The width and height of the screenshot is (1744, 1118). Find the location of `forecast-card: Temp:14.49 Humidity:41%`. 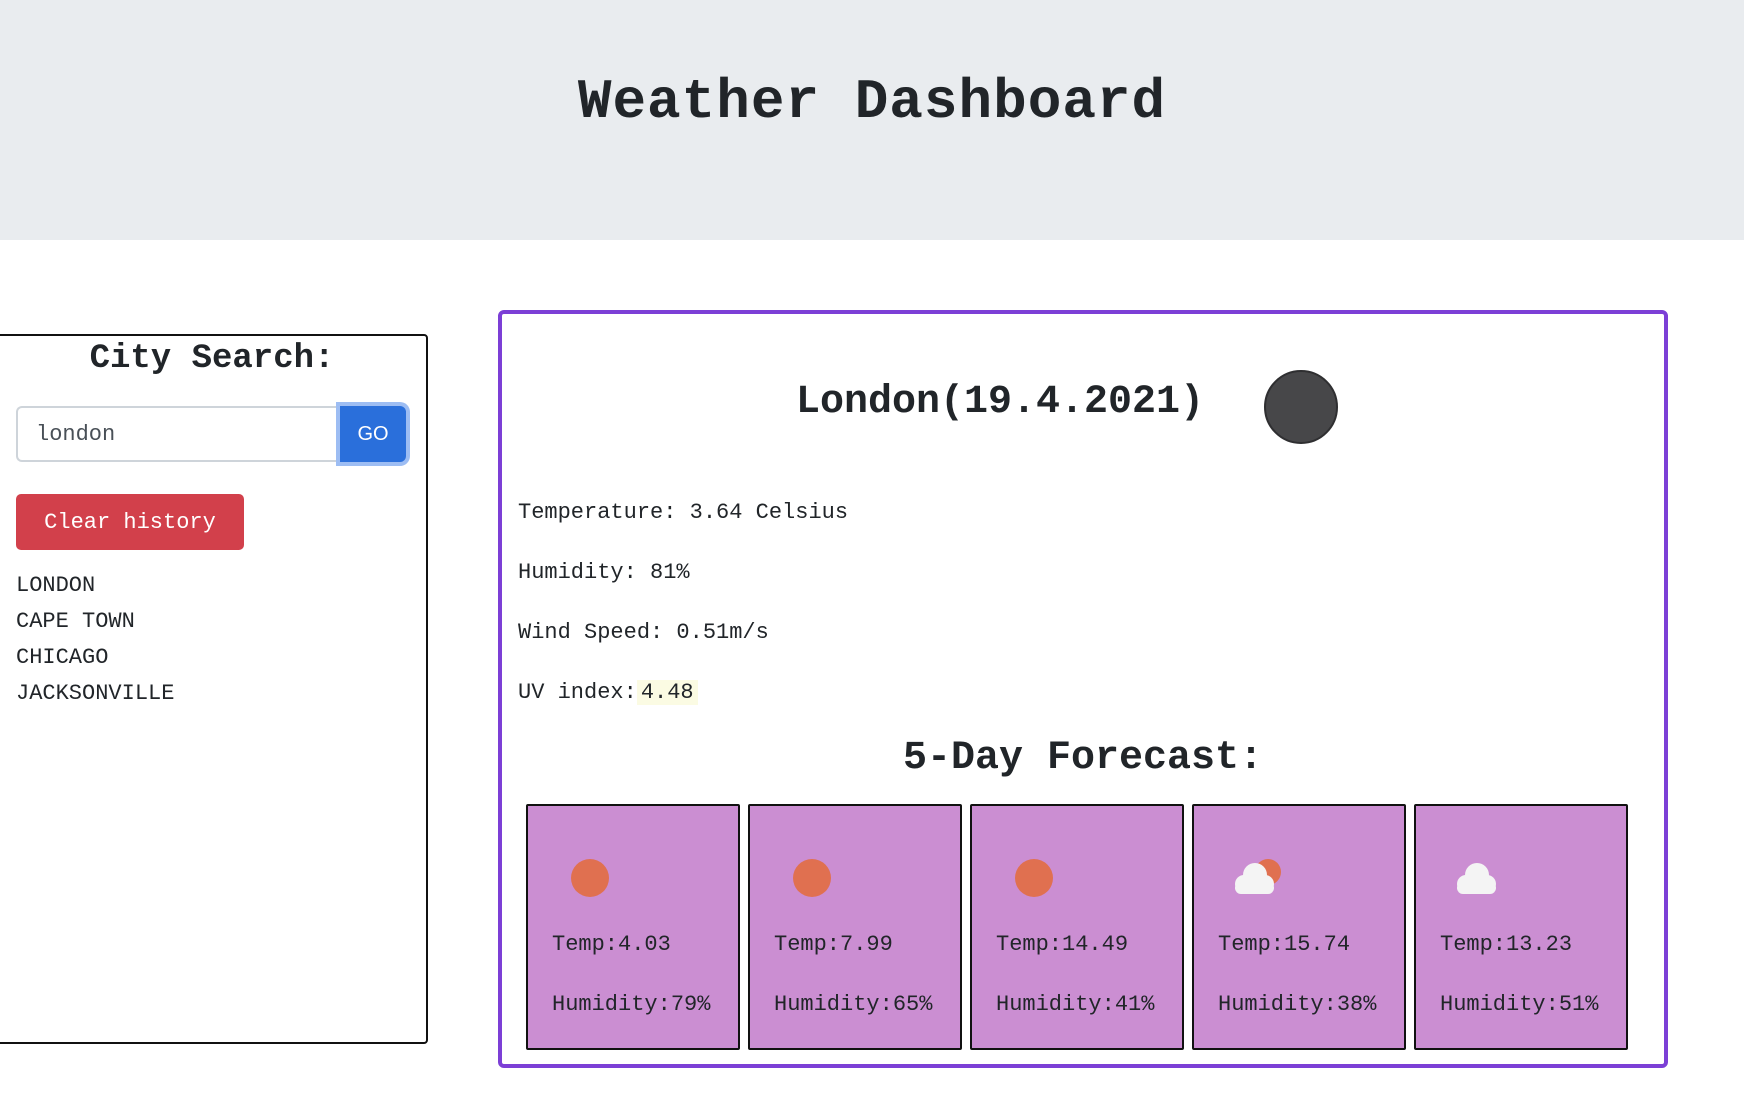

forecast-card: Temp:14.49 Humidity:41% is located at coordinates (1077, 927).